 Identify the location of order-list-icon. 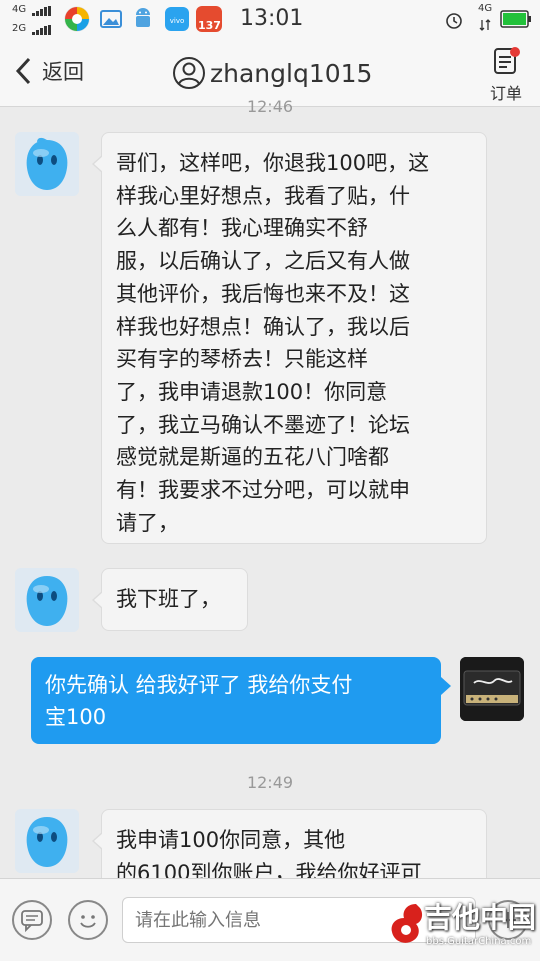
(507, 60).